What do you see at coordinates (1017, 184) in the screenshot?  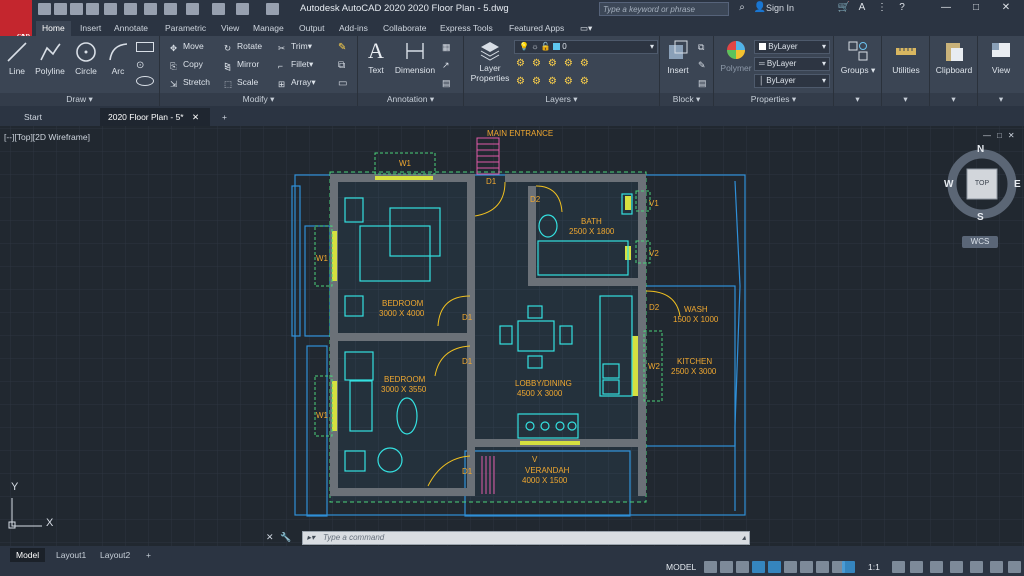 I see `compass-east: E` at bounding box center [1017, 184].